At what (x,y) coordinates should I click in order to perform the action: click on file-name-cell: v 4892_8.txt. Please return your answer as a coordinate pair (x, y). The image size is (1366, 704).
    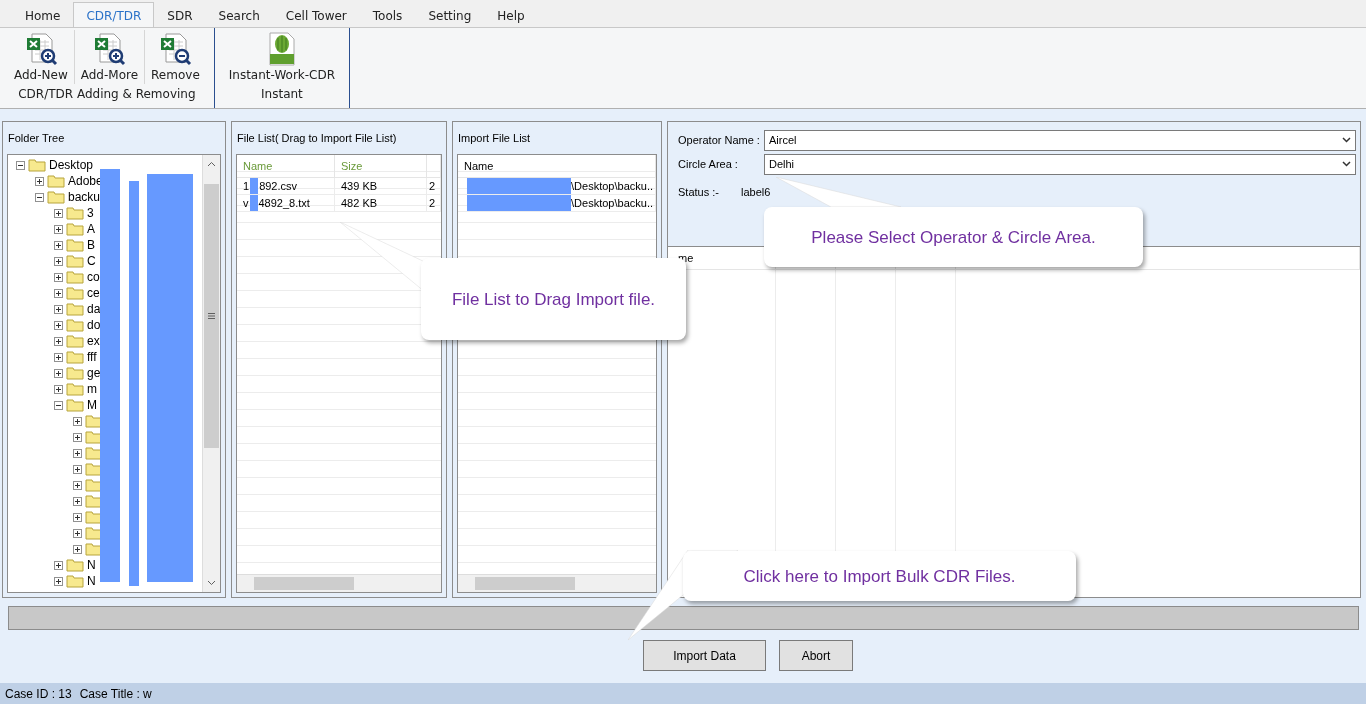
    Looking at the image, I should click on (286, 203).